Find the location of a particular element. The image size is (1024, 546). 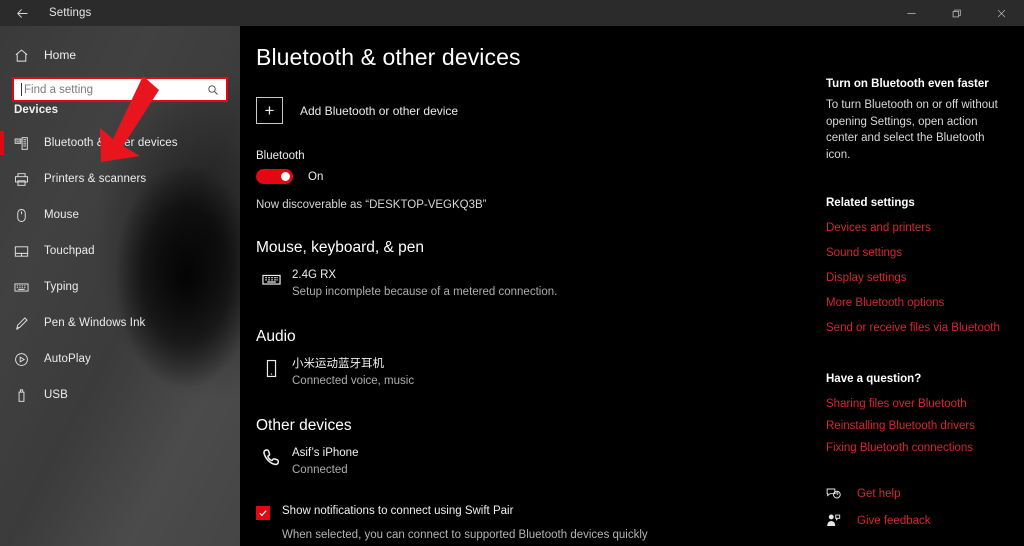

give-feedback-link: Give feedback is located at coordinates (925, 520).